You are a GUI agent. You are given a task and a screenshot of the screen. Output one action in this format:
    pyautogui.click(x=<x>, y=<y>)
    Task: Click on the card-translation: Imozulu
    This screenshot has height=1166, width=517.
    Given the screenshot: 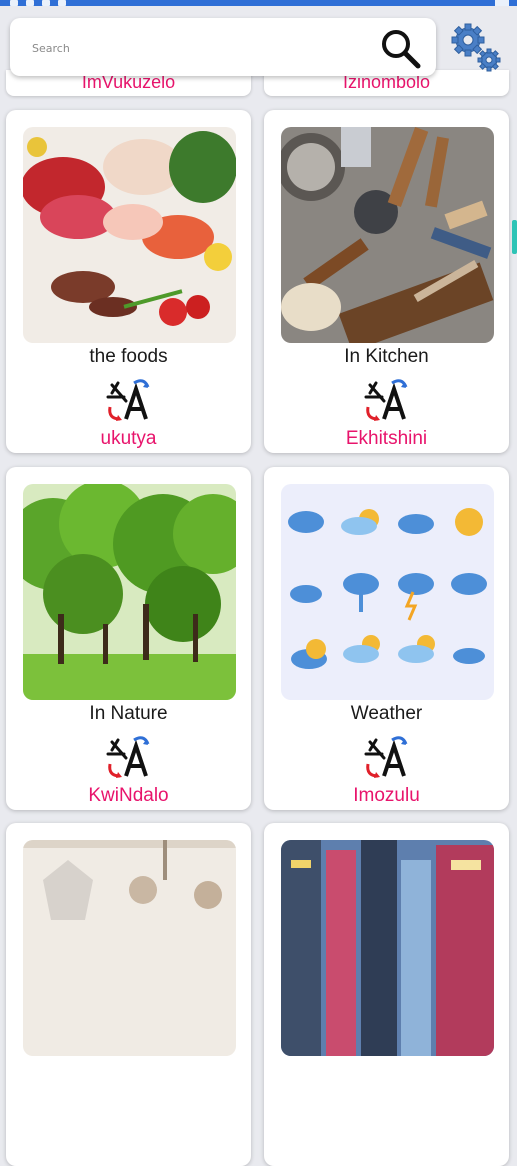 What is the action you would take?
    pyautogui.click(x=386, y=795)
    